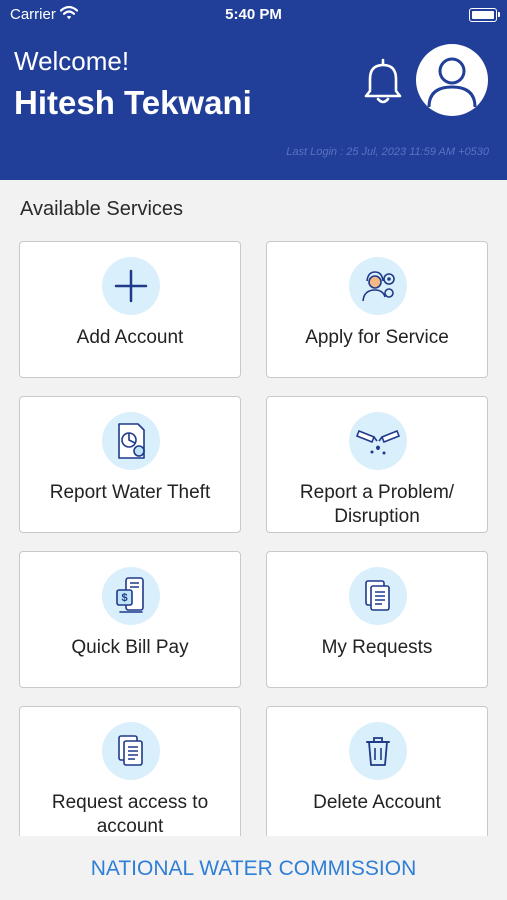  I want to click on apply-for-service-card: Apply for Service, so click(377, 309).